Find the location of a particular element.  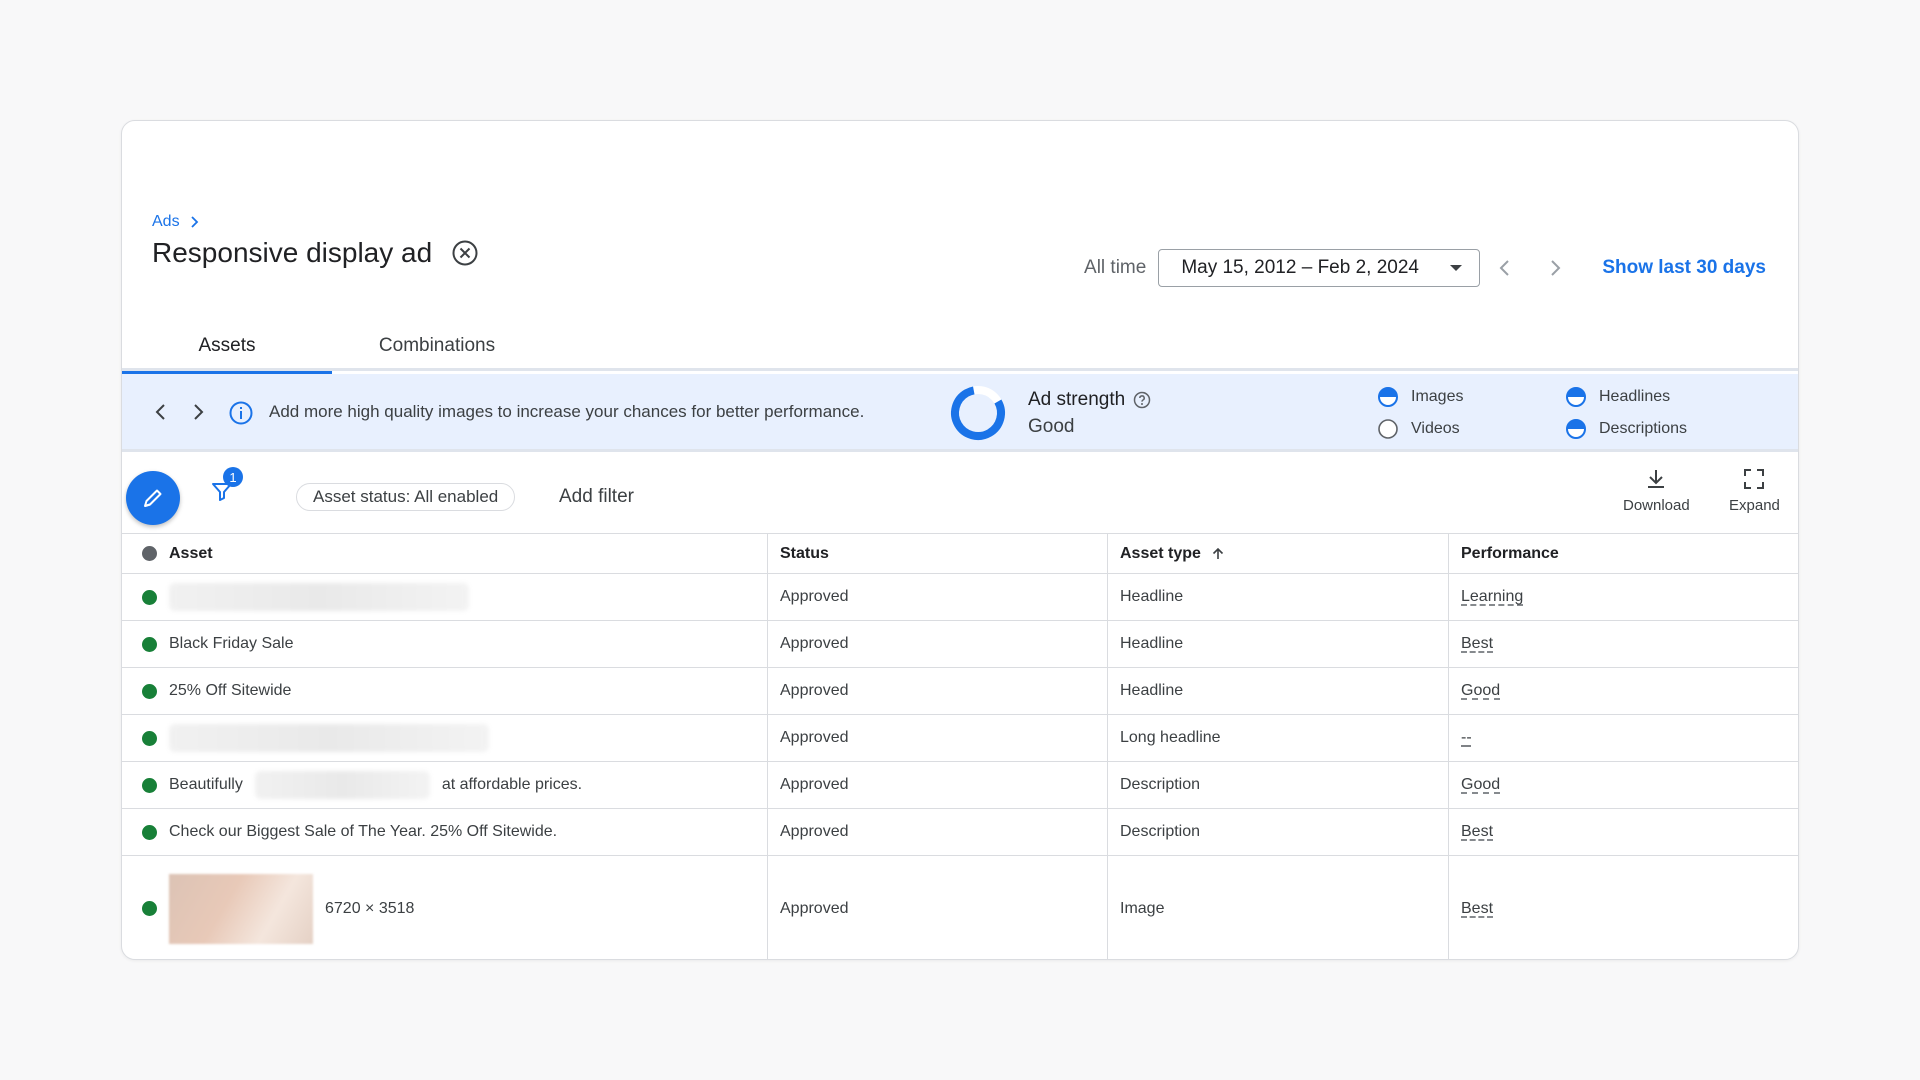

banner-previous-button is located at coordinates (161, 412).